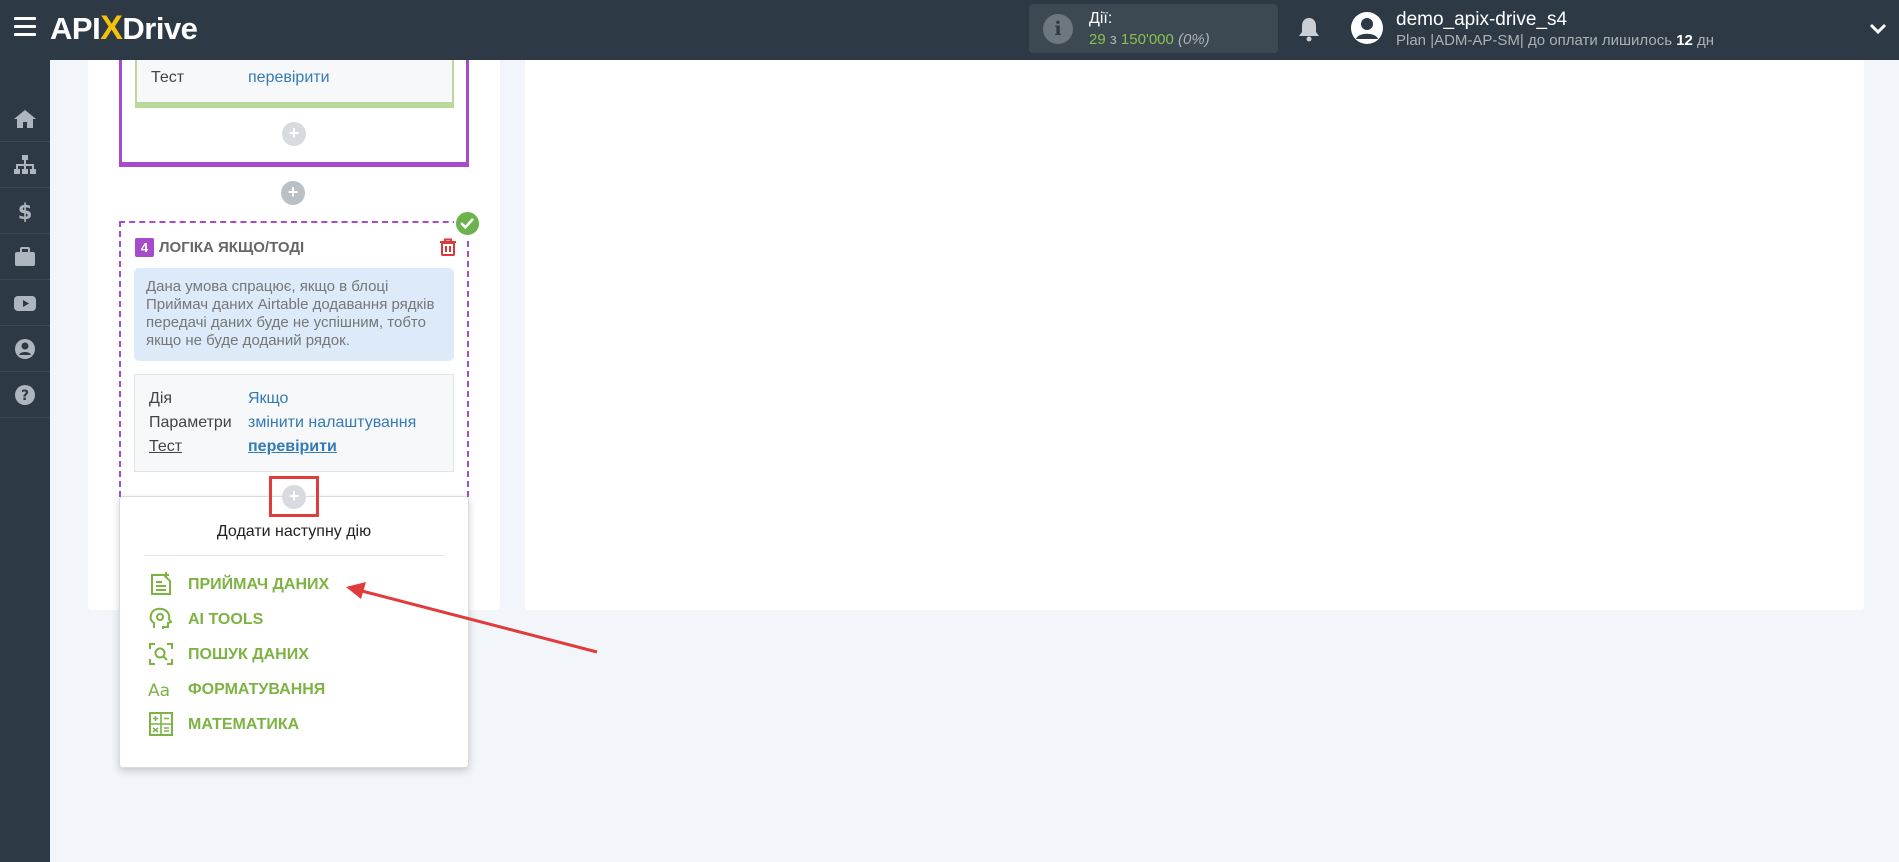  I want to click on sidebar-item-help: ?, so click(25, 395).